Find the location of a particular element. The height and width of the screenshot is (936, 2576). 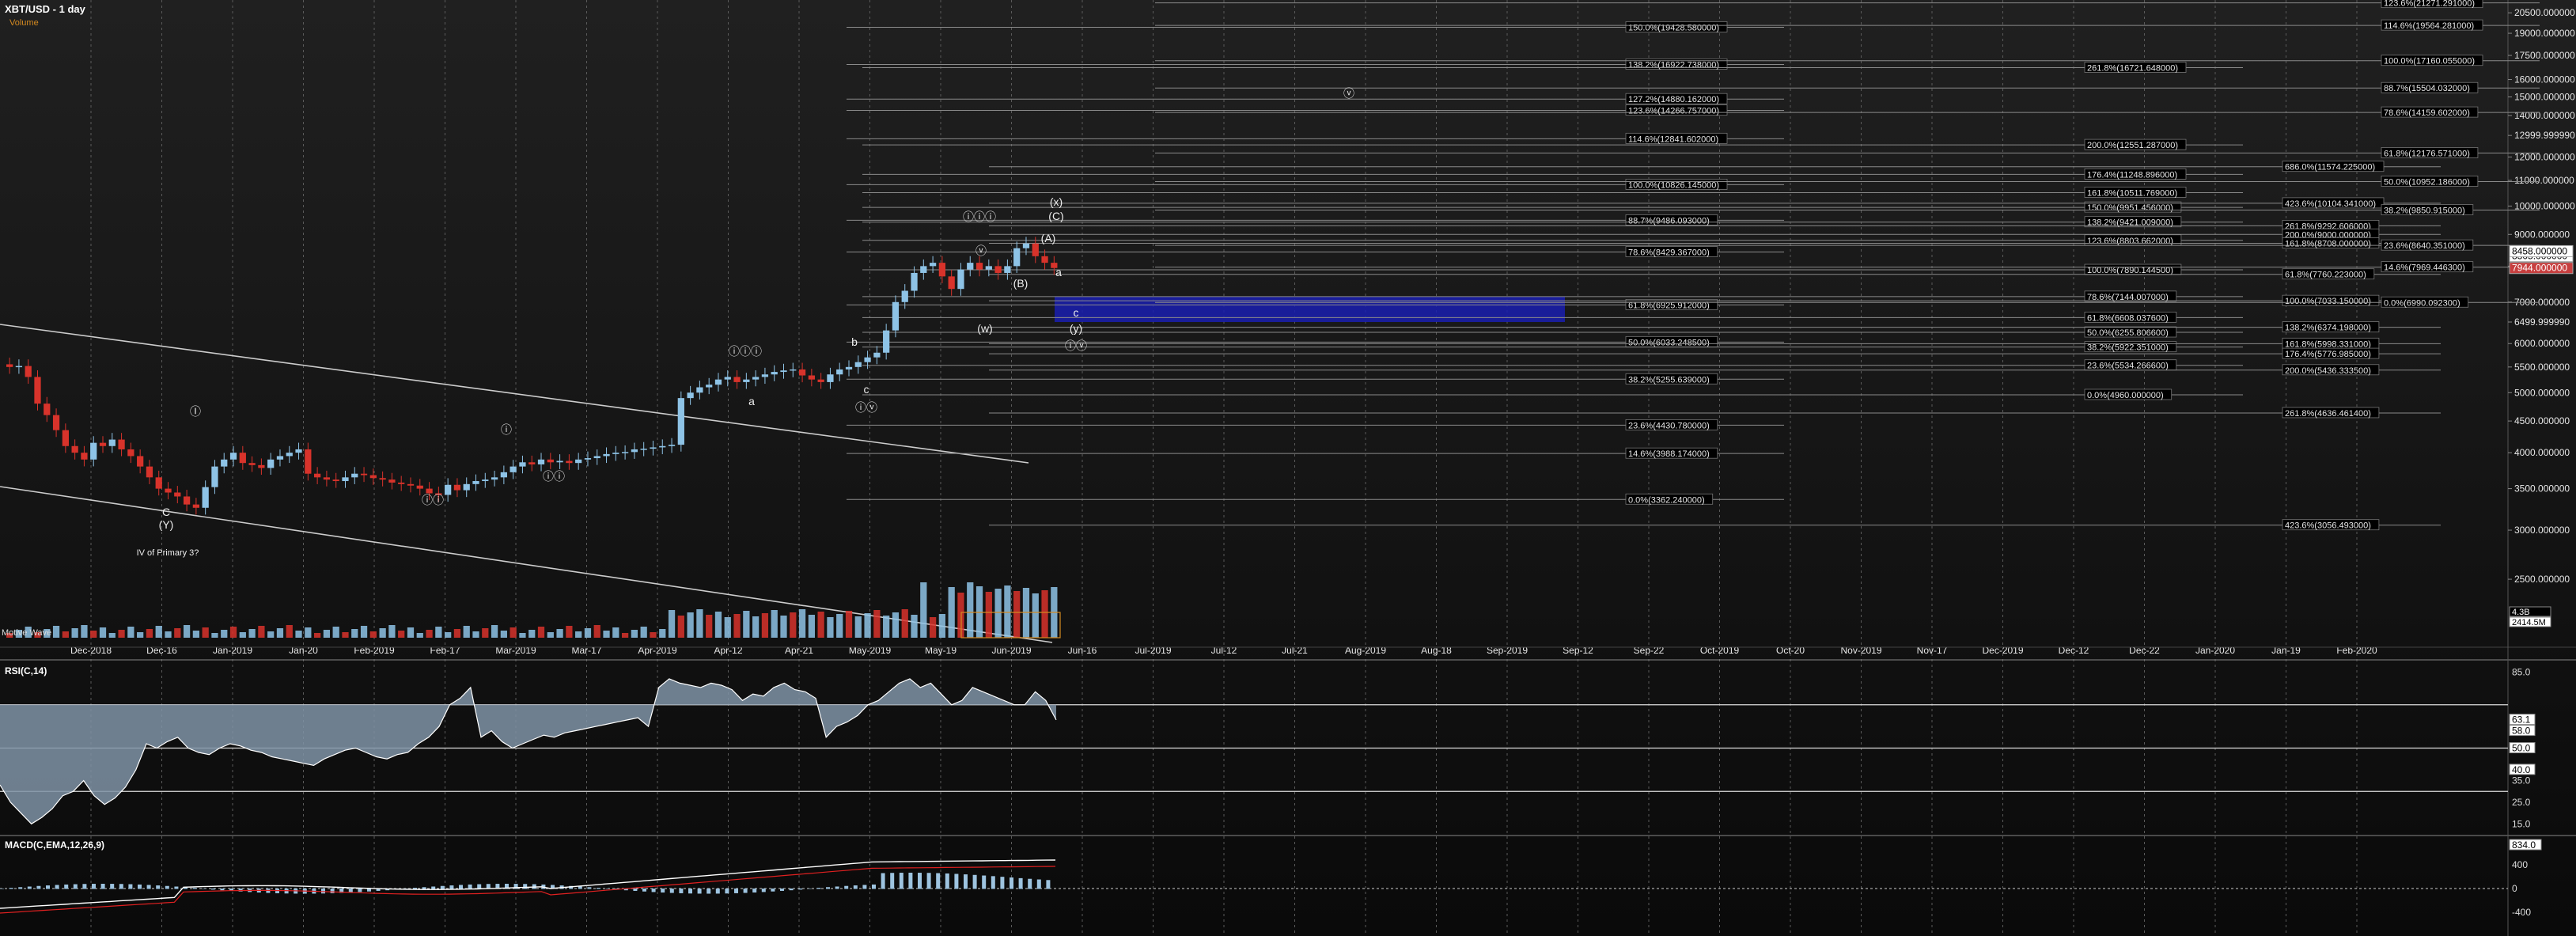

x-tick-label: Aug-2019 is located at coordinates (1365, 650).